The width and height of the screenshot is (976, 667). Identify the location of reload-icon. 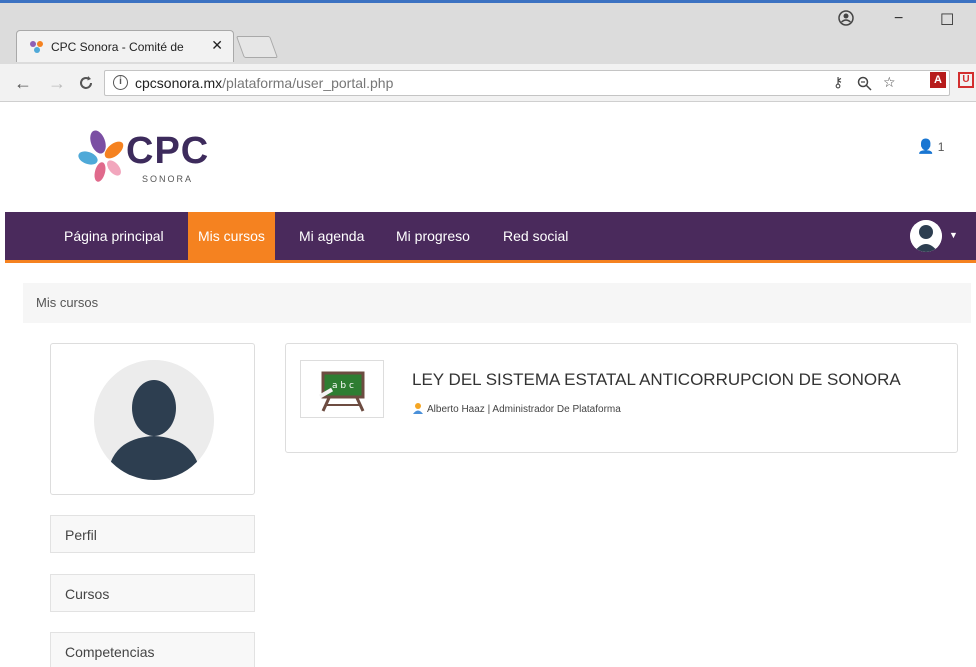
(86, 83).